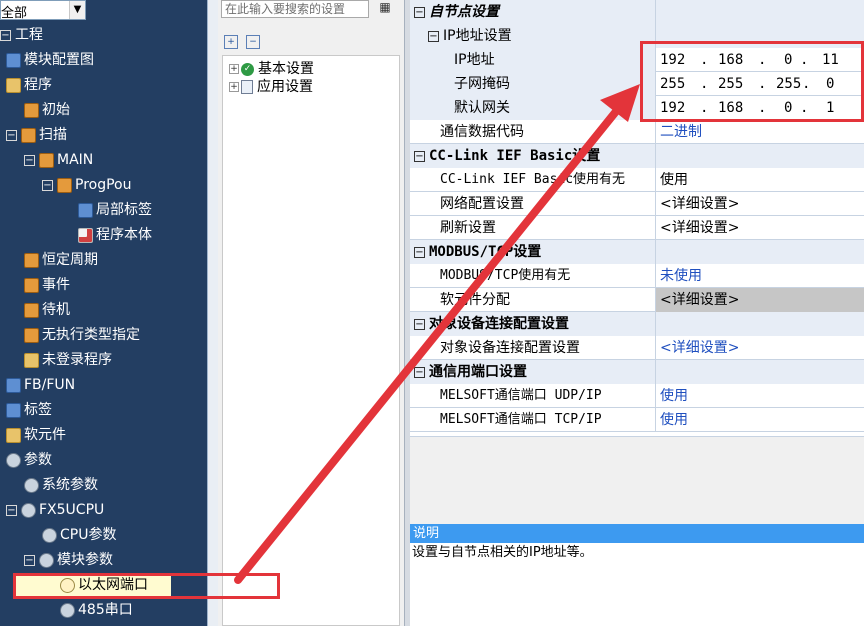  Describe the element at coordinates (637, 12) in the screenshot. I see `category-own-node: − 自节点设置` at that location.